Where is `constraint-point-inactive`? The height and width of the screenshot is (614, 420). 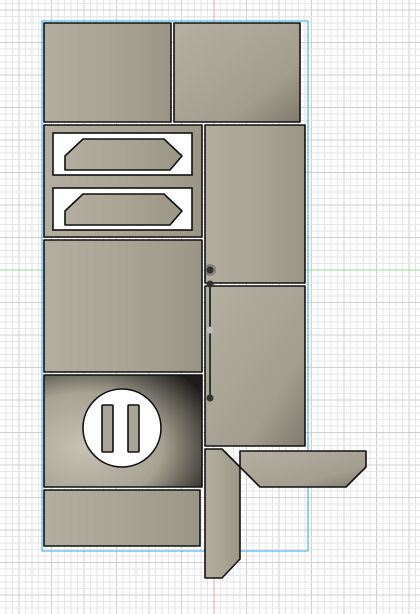
constraint-point-inactive is located at coordinates (210, 330).